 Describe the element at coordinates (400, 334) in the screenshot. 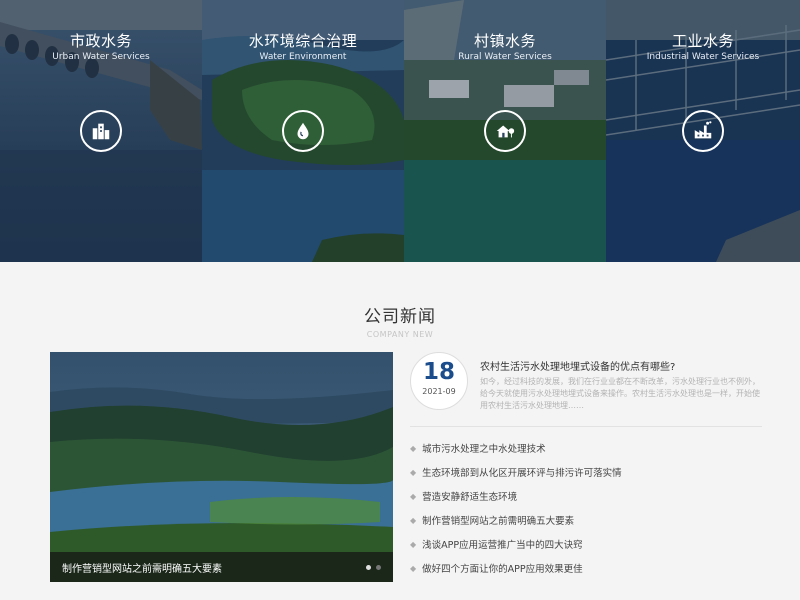

I see `section-subtitle: COMPANY NEW` at that location.